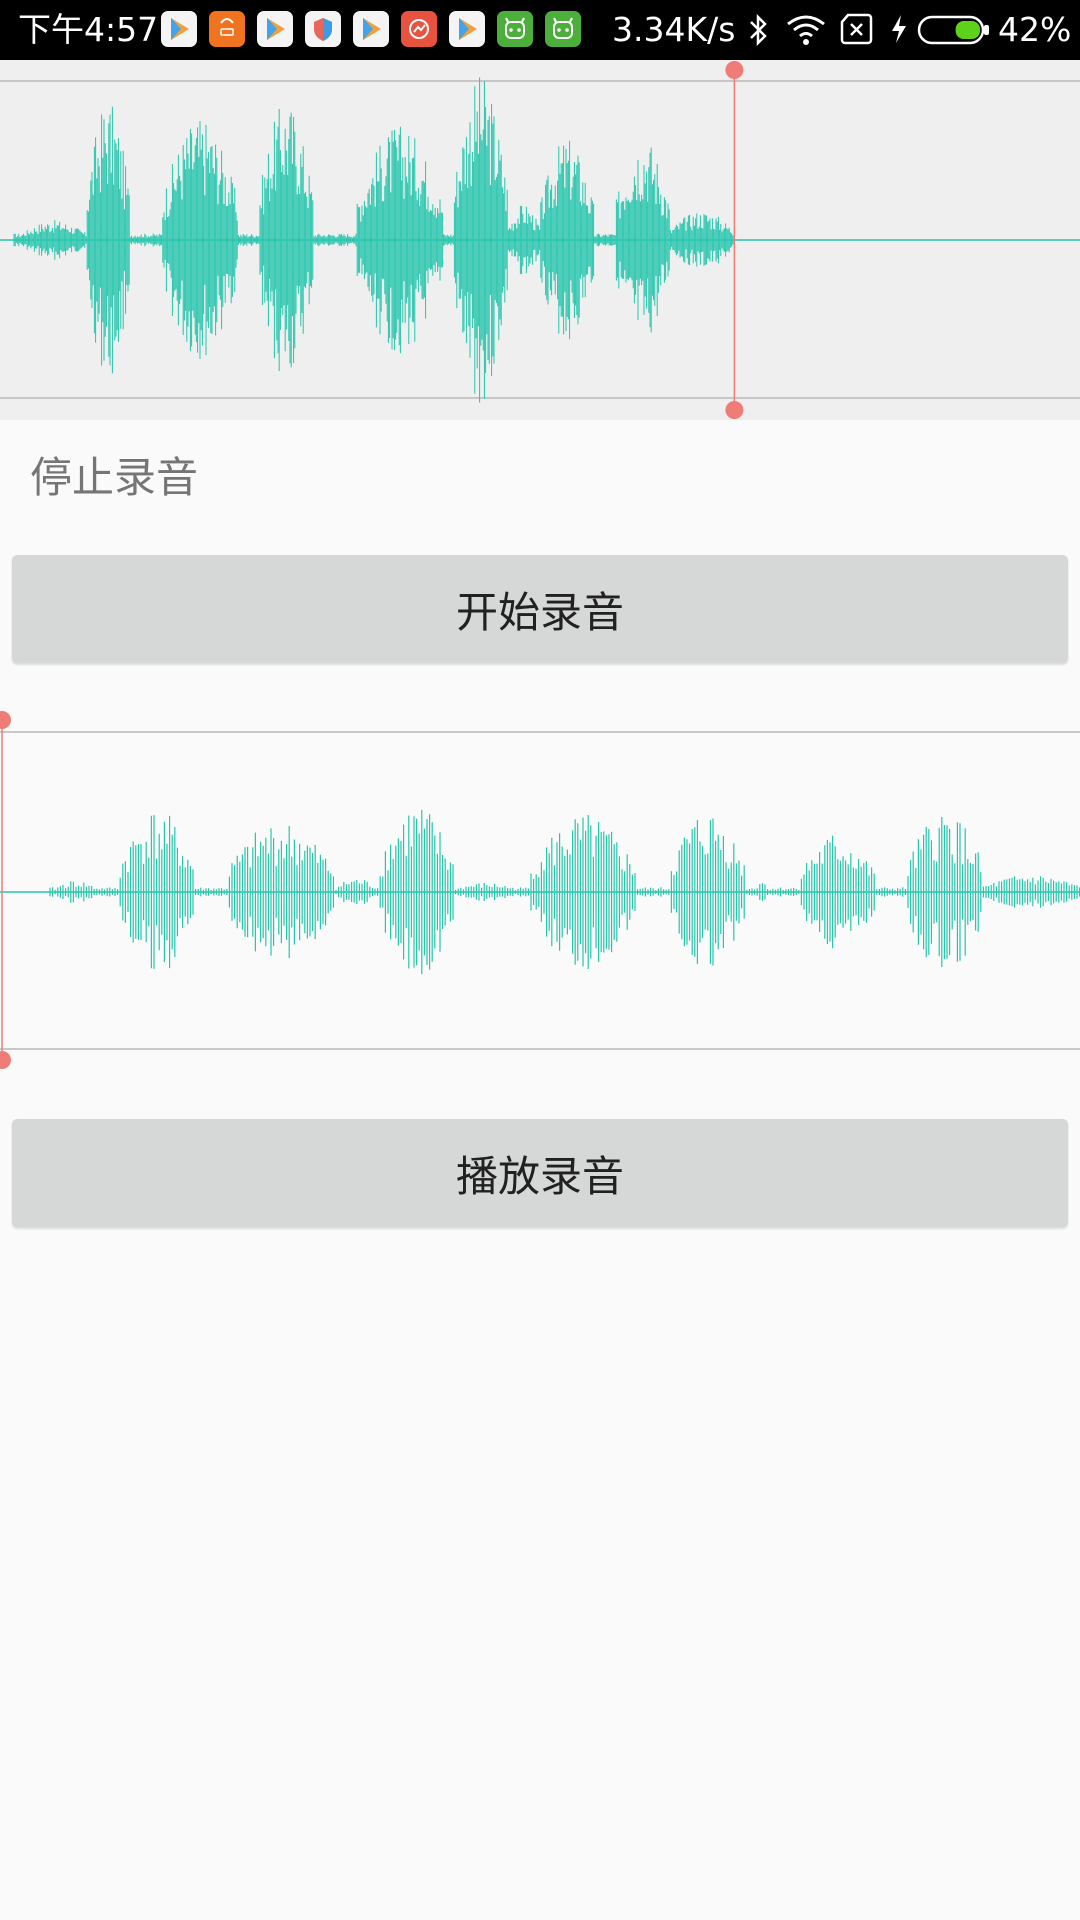 This screenshot has width=1080, height=1920. I want to click on waveform-sample-bars, so click(374, 240).